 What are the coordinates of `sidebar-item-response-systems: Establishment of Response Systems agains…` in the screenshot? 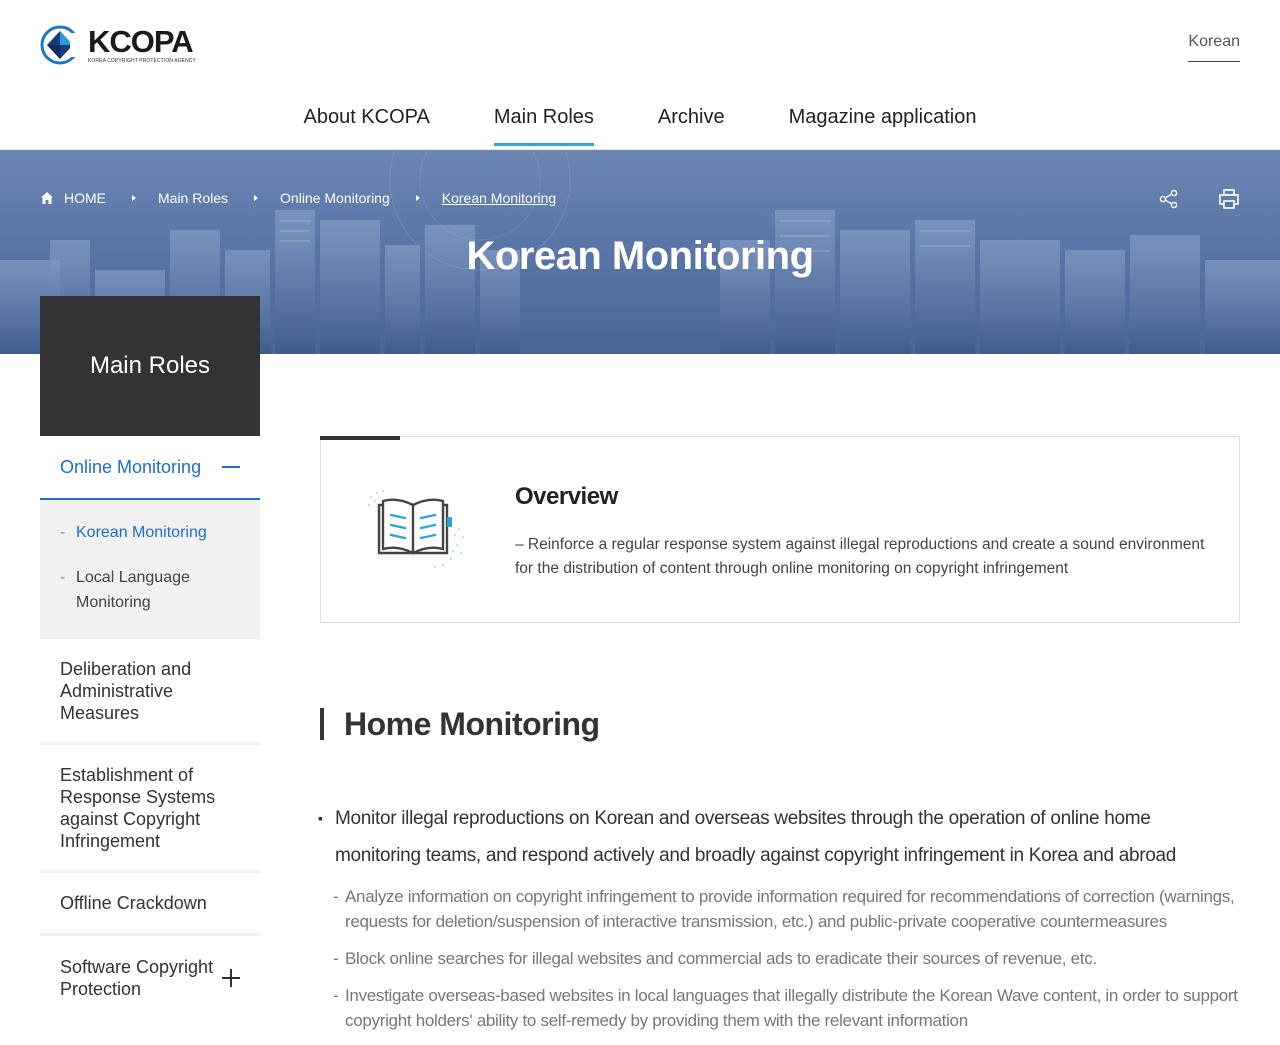 It's located at (150, 809).